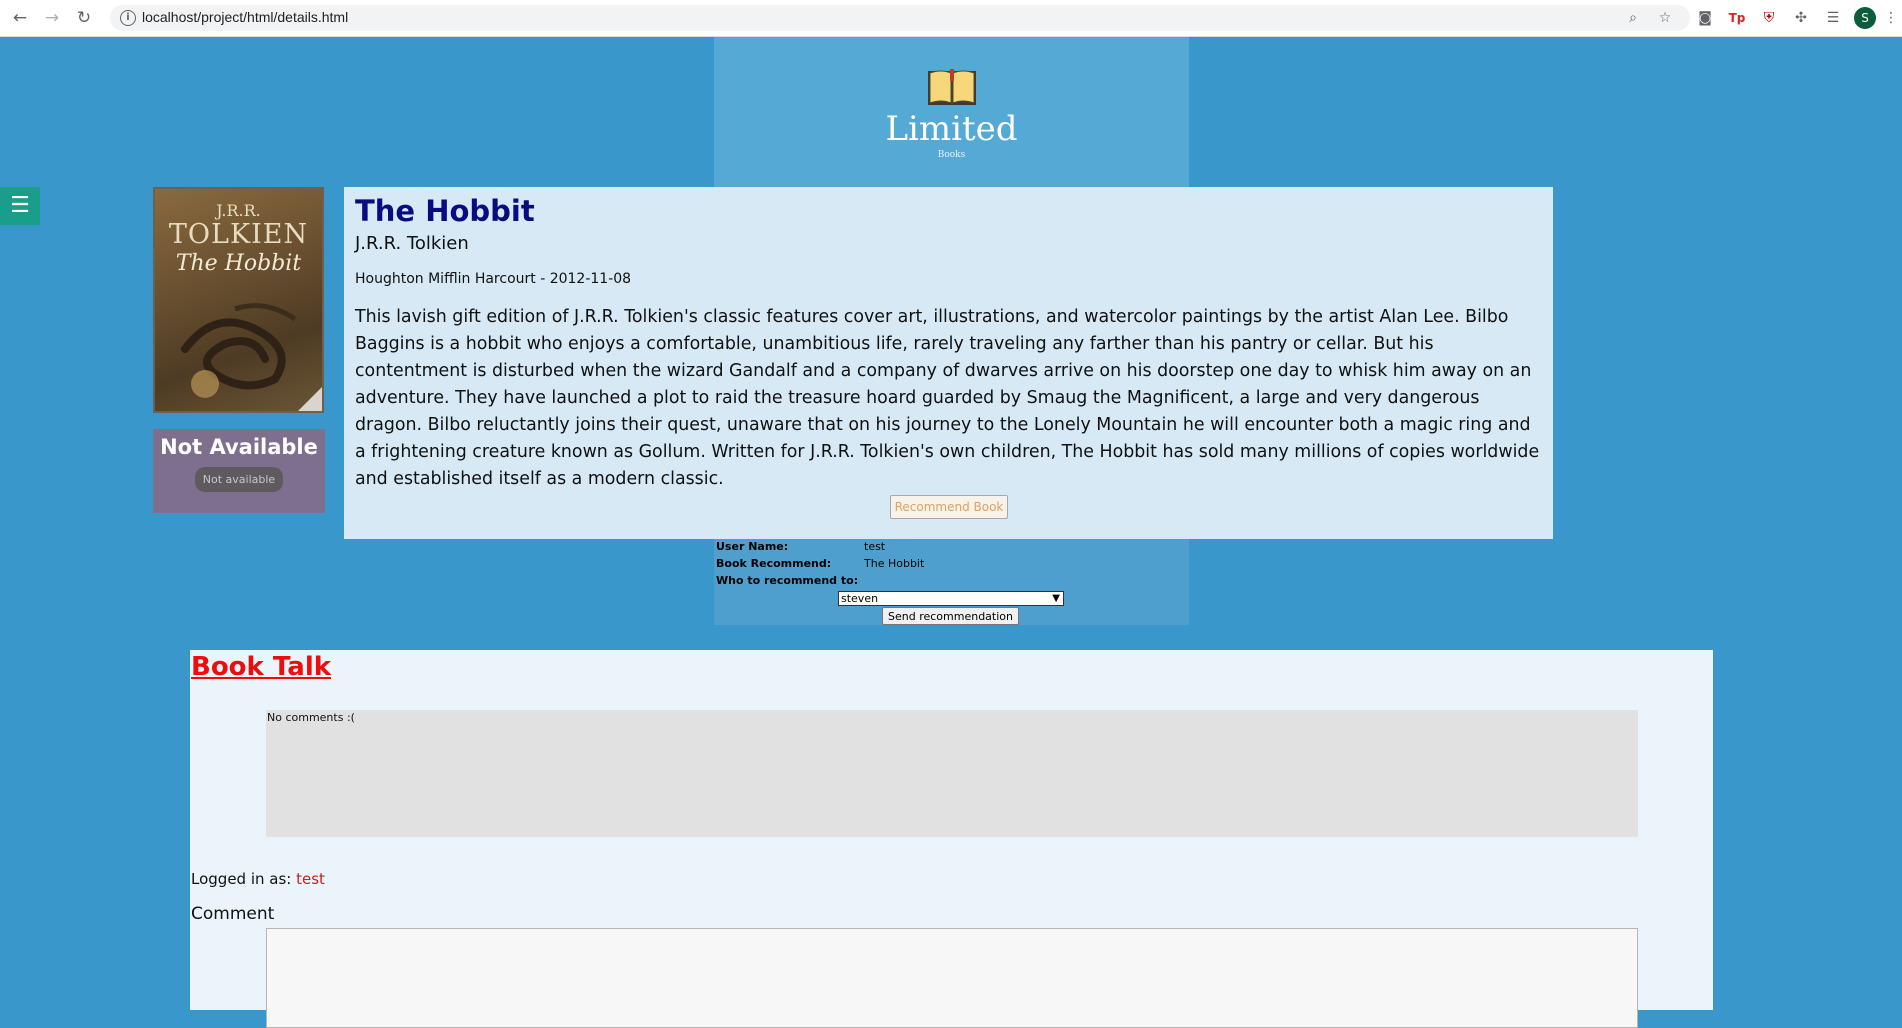  I want to click on browser-menu-icon: ⋮, so click(1891, 18).